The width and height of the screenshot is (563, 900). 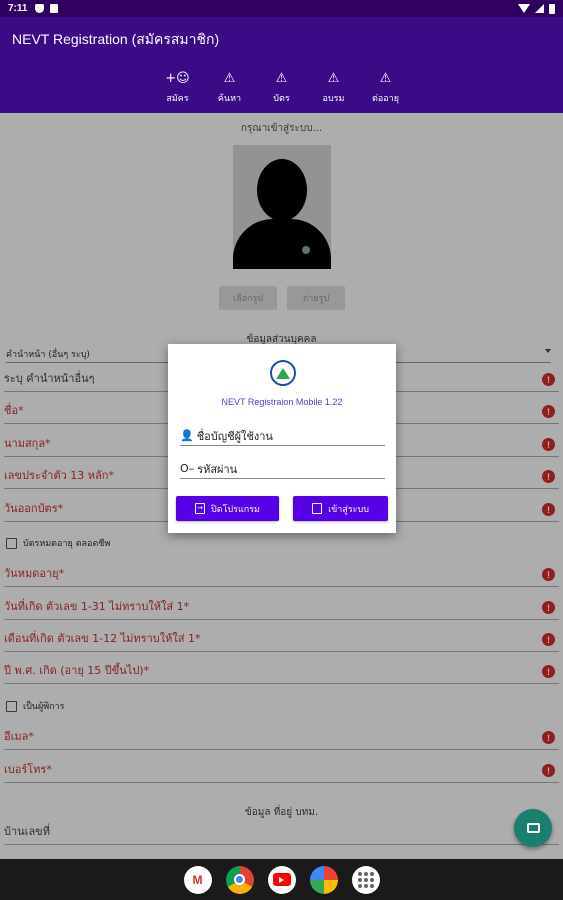 What do you see at coordinates (239, 879) in the screenshot?
I see `chrome-icon` at bounding box center [239, 879].